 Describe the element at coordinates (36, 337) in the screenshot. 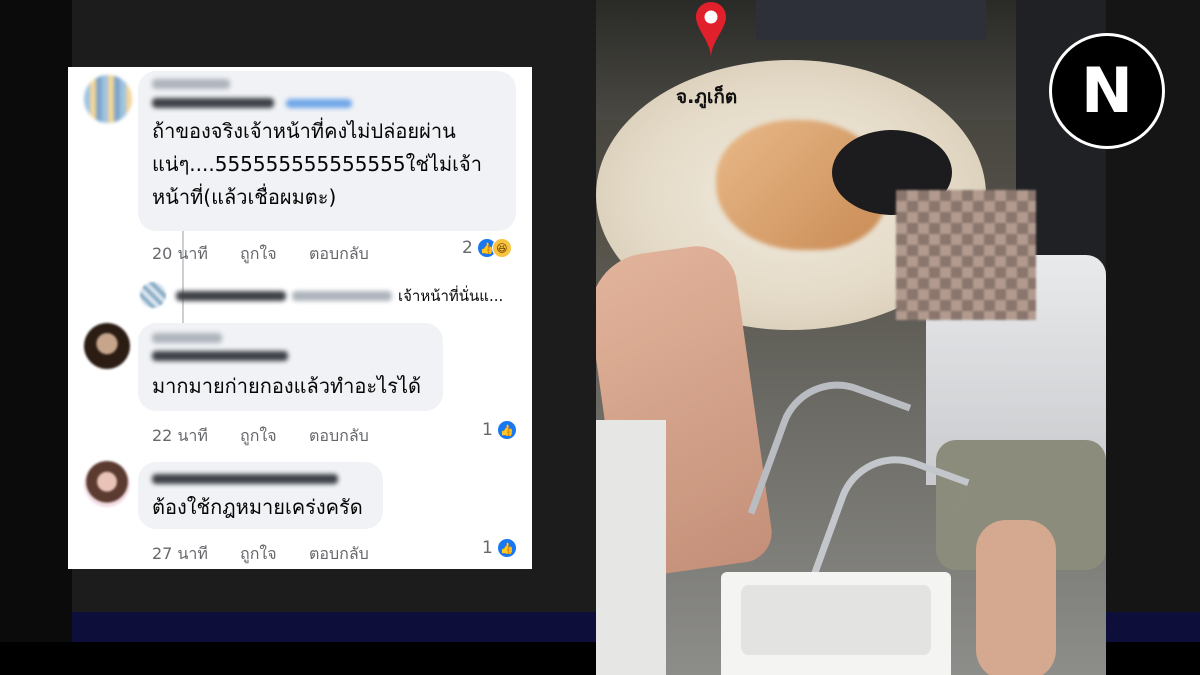

I see `left-background-band` at that location.